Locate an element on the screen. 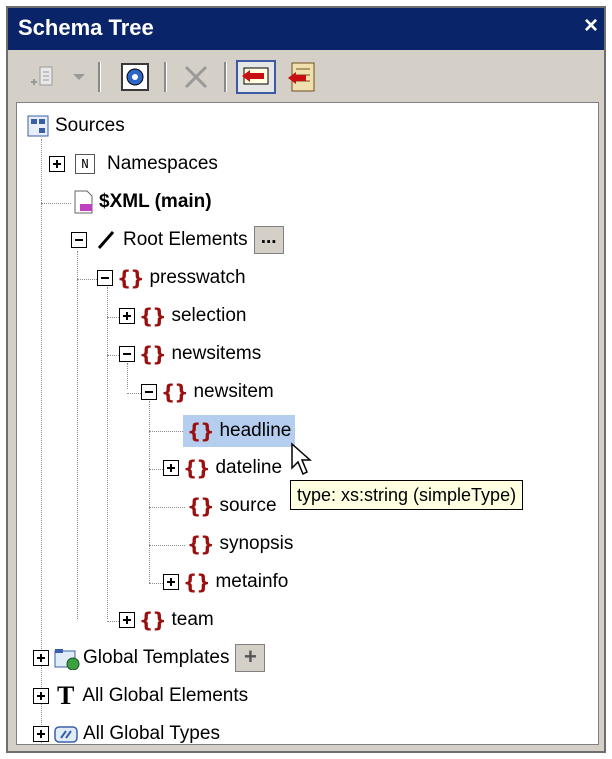 The width and height of the screenshot is (612, 759). show-tooltips-icon is located at coordinates (256, 77).